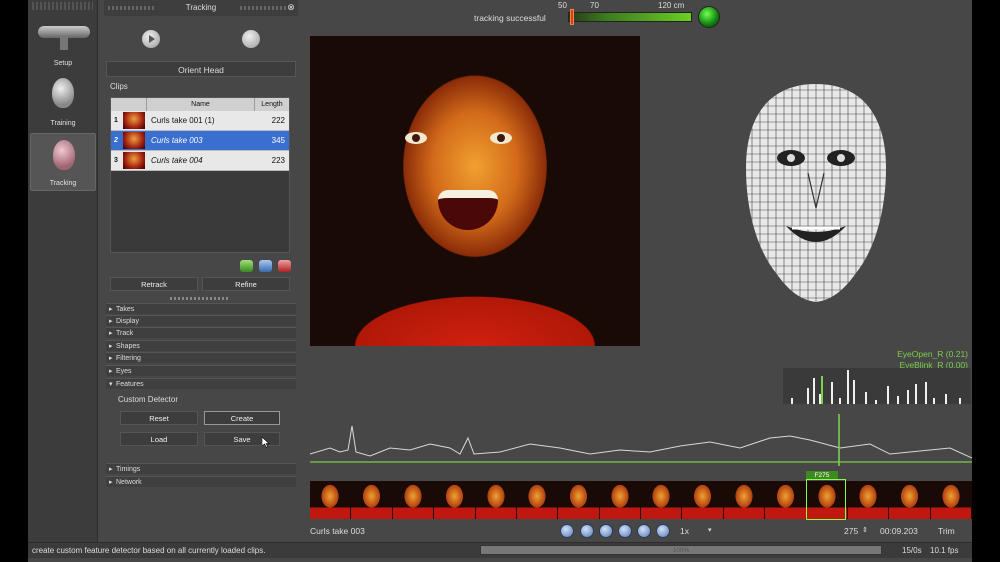  What do you see at coordinates (681, 550) in the screenshot?
I see `progress-bar: 100%` at bounding box center [681, 550].